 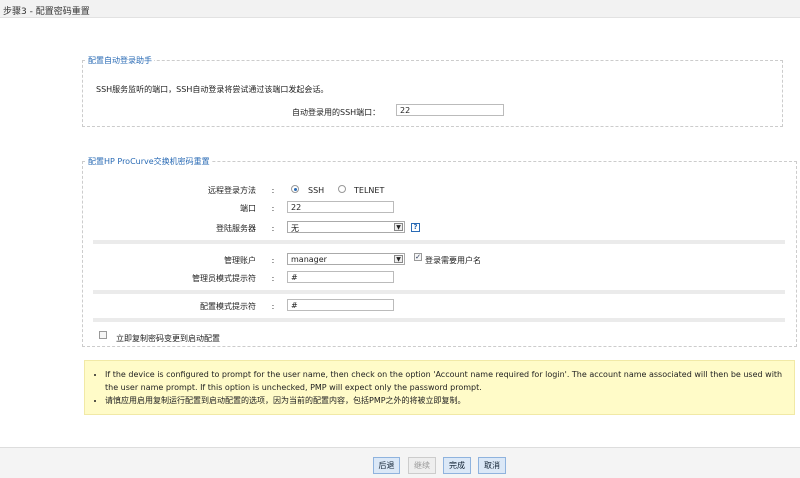 What do you see at coordinates (168, 338) in the screenshot?
I see `copy-config-label: 立即复制密码变更到启动配置` at bounding box center [168, 338].